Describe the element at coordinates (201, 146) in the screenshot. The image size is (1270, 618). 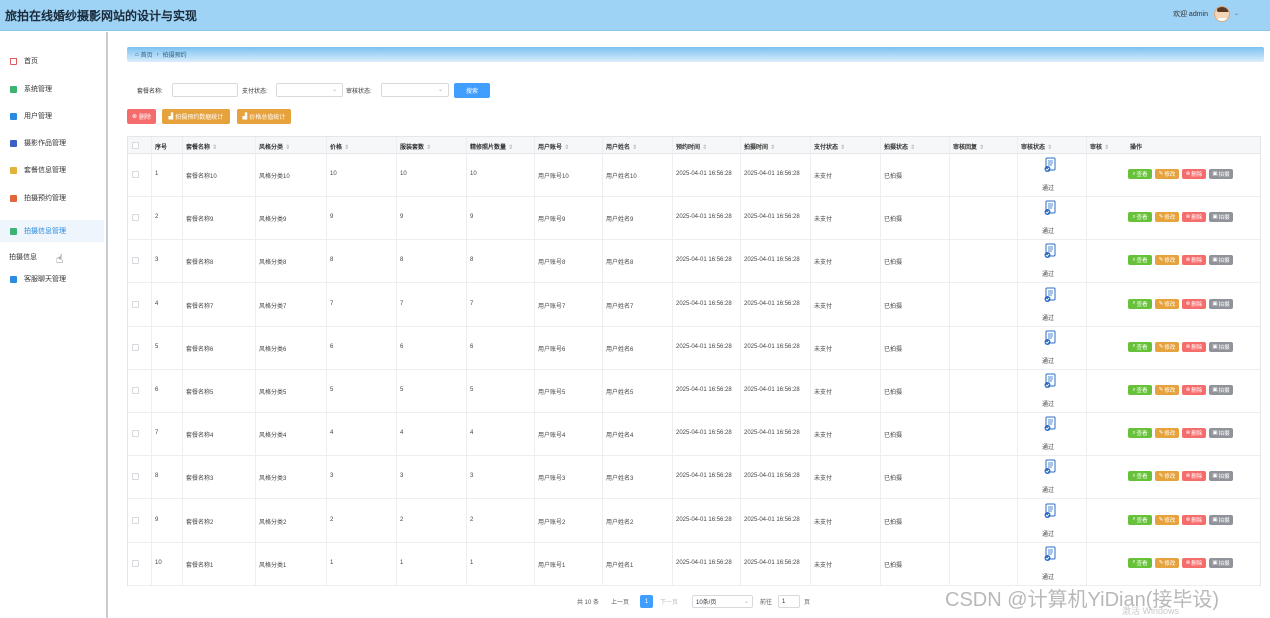
I see `column-header: 套餐名称 ⇕` at that location.